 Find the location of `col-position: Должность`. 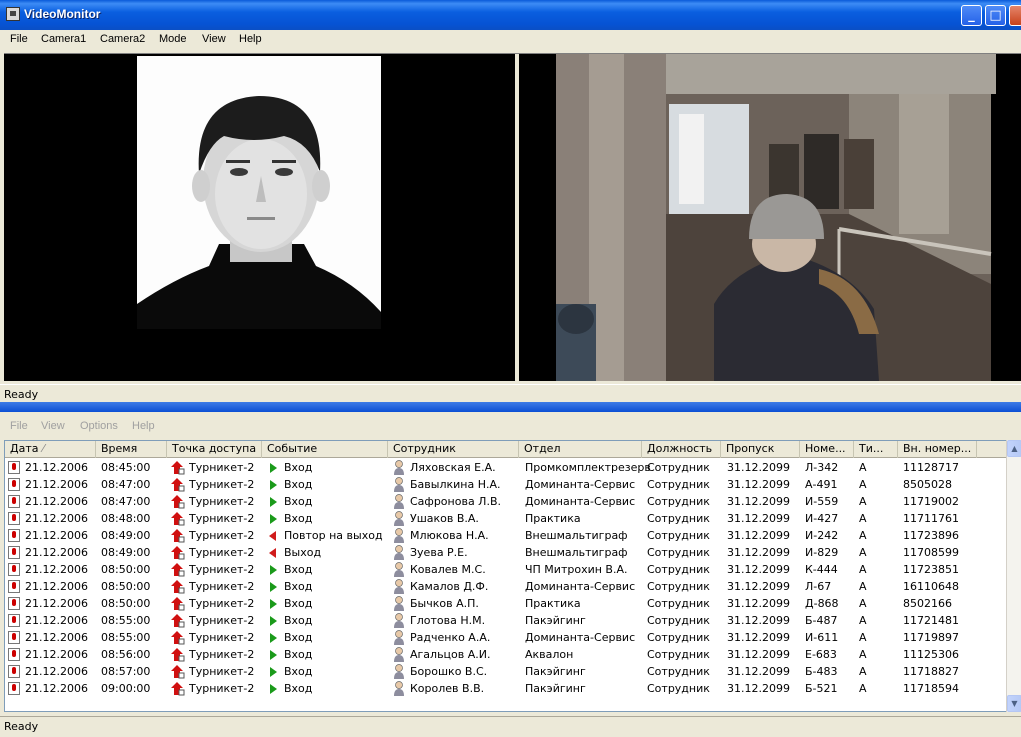

col-position: Должность is located at coordinates (681, 449).